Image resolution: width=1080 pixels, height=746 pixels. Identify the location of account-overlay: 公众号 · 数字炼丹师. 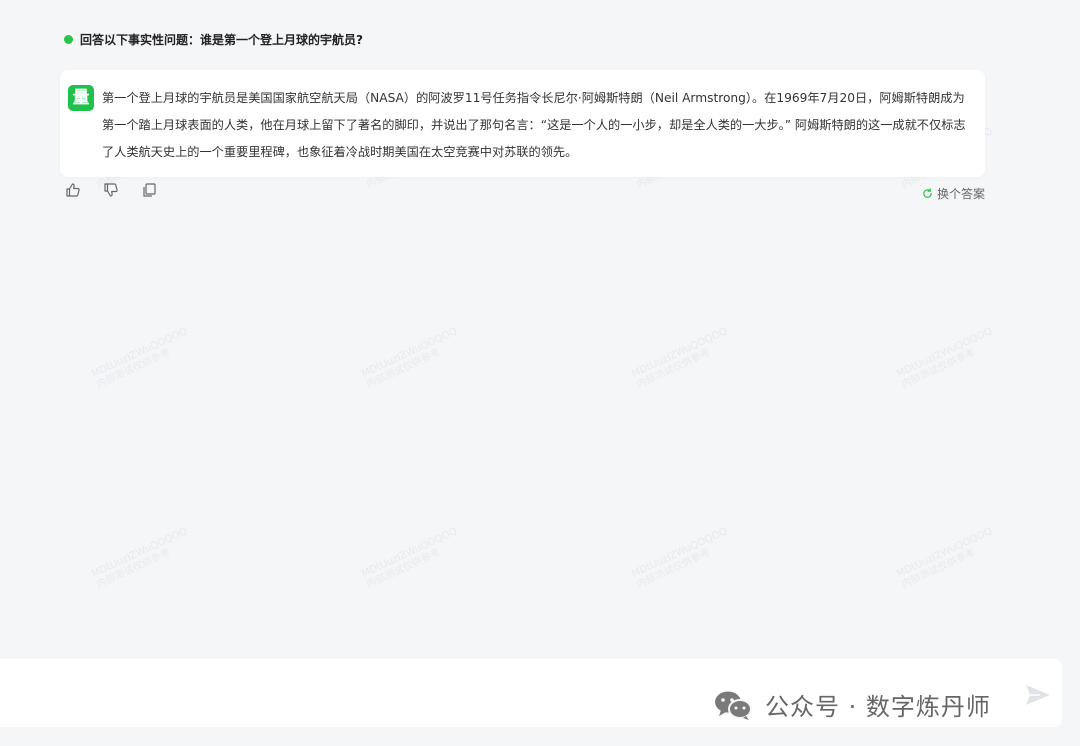
(852, 704).